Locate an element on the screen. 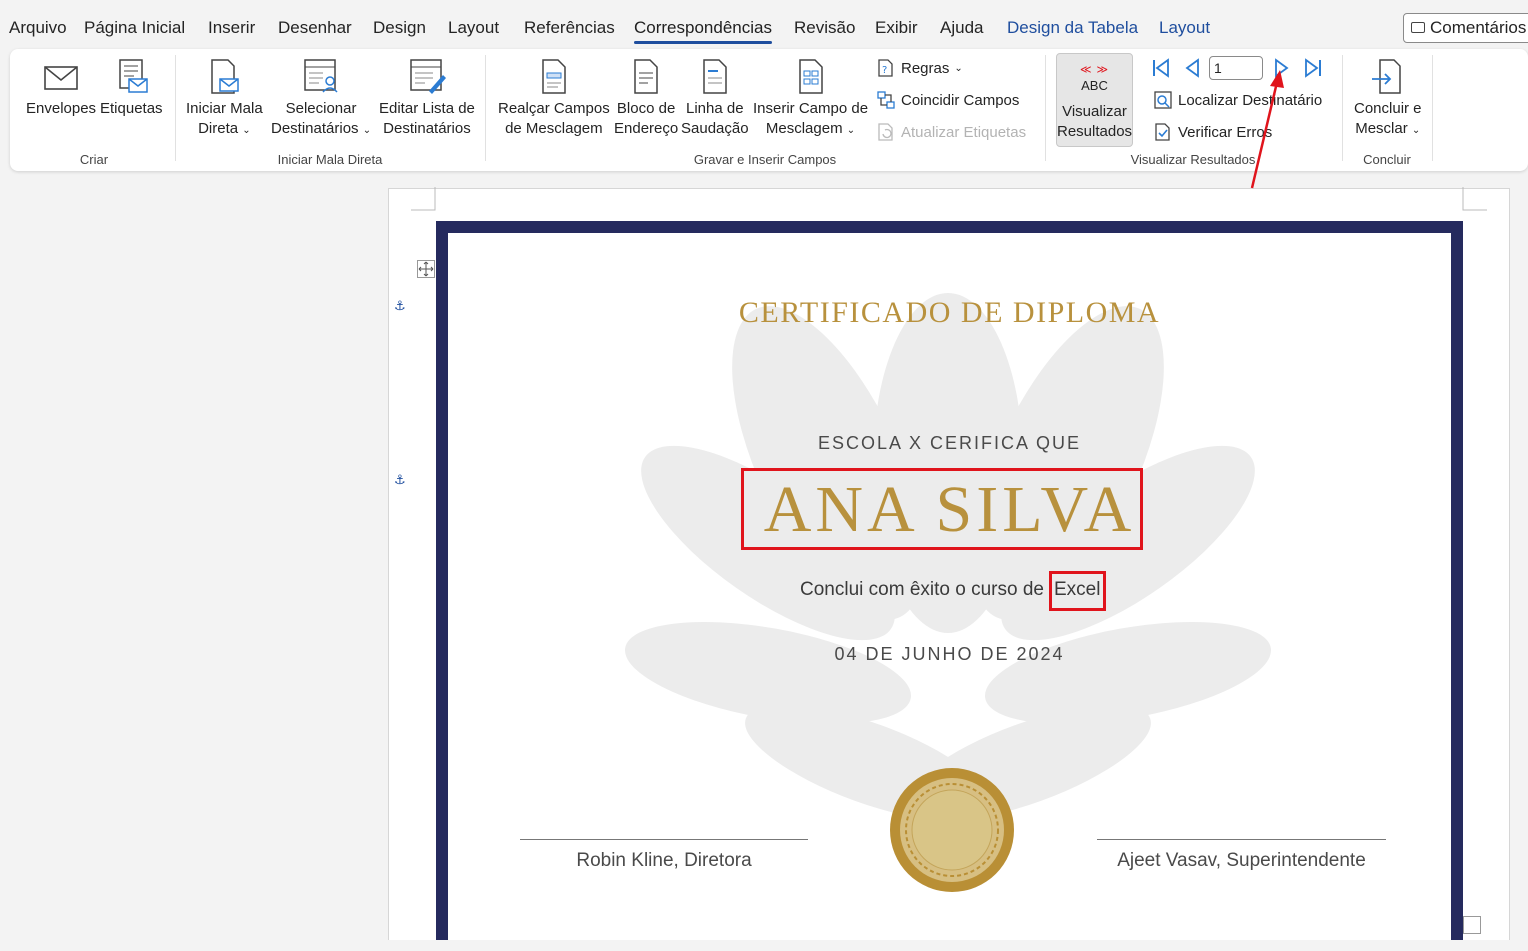  preview-label-2: Resultados is located at coordinates (1095, 131).